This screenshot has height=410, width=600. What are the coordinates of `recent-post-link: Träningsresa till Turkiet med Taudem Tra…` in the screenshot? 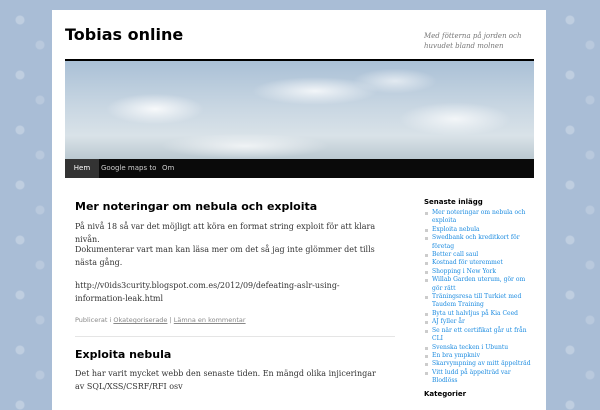 It's located at (480, 301).